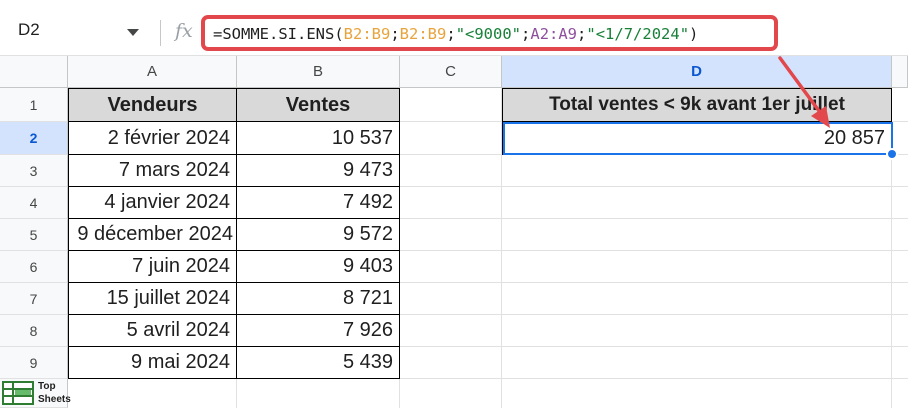 This screenshot has width=908, height=408. What do you see at coordinates (54, 393) in the screenshot?
I see `logo-text: Top Sheets` at bounding box center [54, 393].